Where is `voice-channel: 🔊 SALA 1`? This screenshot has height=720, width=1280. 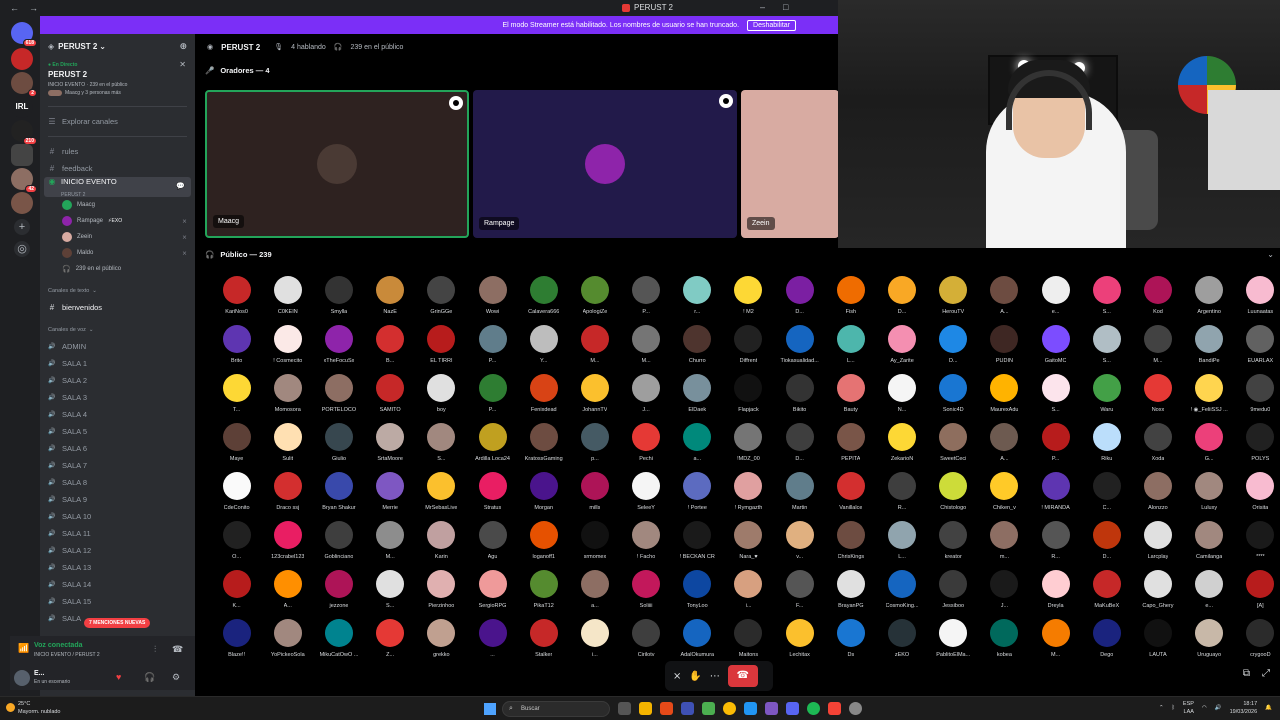 voice-channel: 🔊 SALA 1 is located at coordinates (117, 363).